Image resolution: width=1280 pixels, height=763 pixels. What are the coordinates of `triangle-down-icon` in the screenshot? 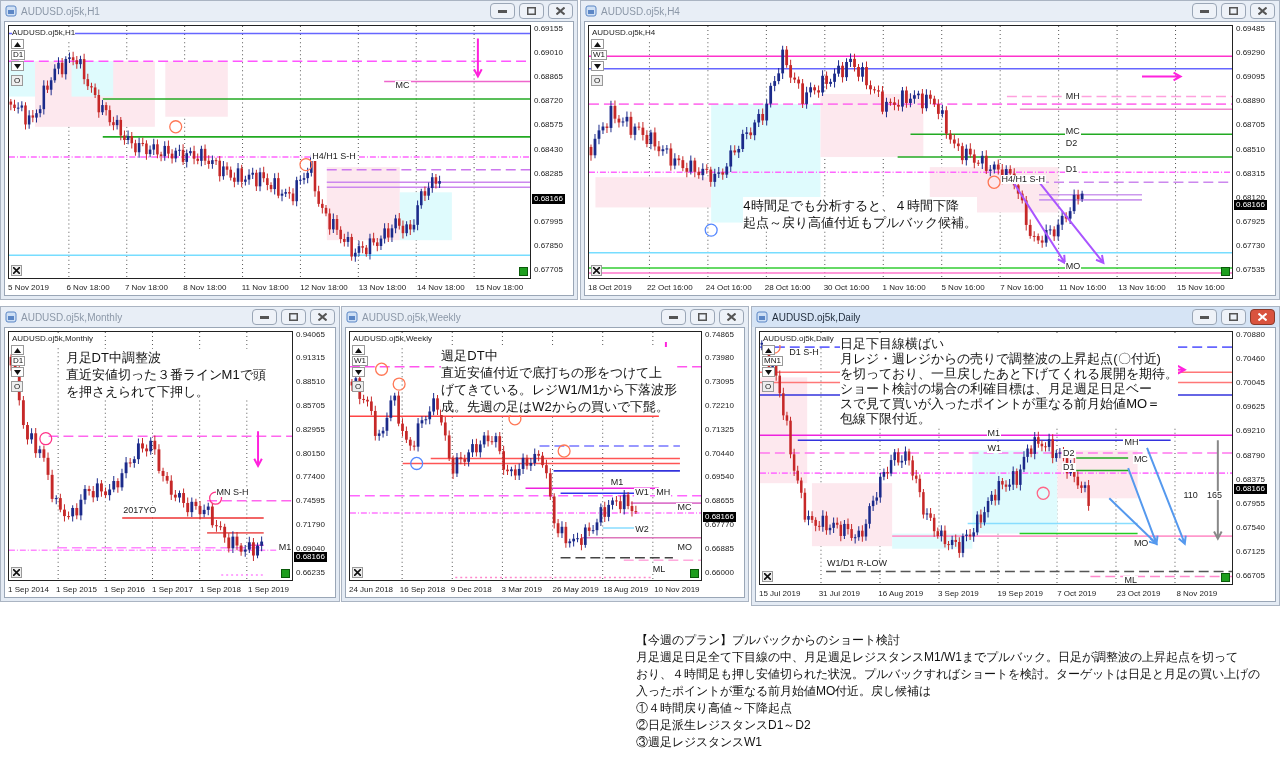 It's located at (358, 372).